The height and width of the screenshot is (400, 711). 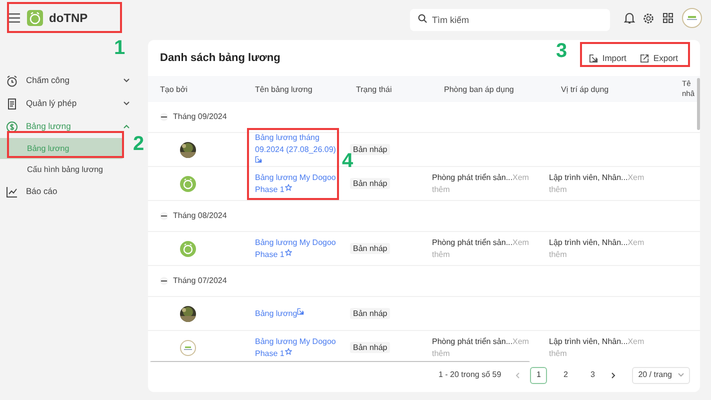 I want to click on page-size-select: 20 / trang, so click(x=661, y=375).